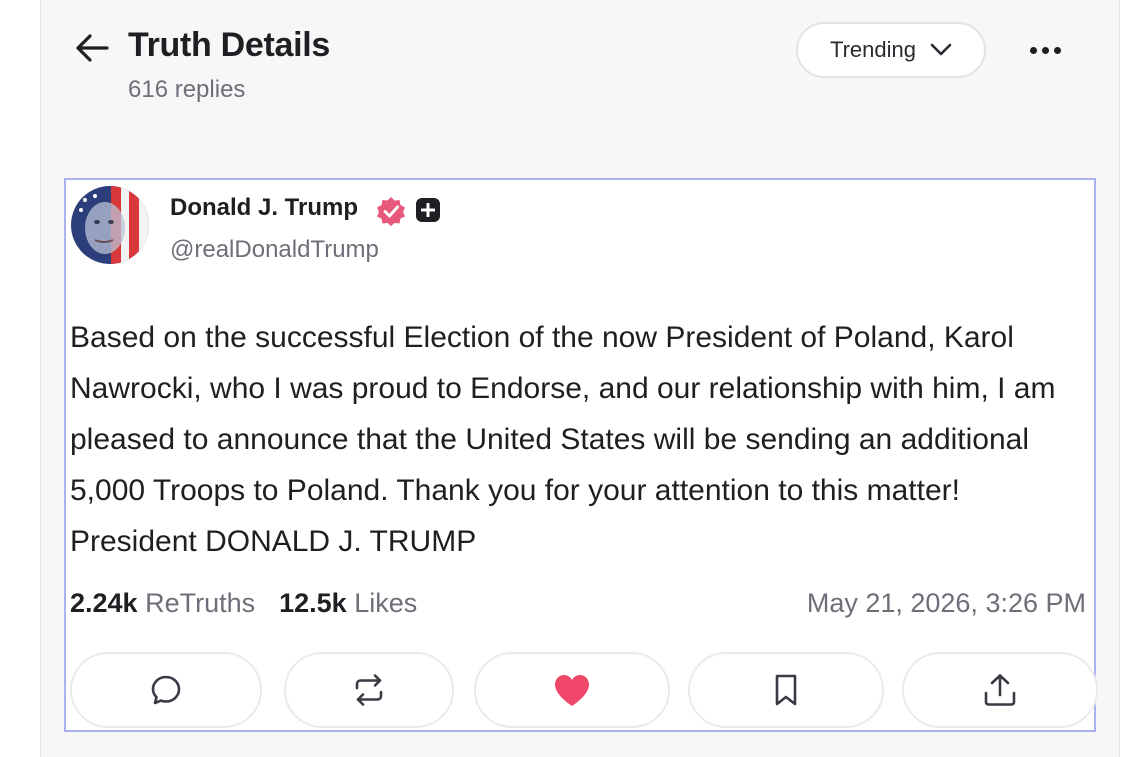 This screenshot has height=757, width=1140. I want to click on plus-badge-icon, so click(428, 210).